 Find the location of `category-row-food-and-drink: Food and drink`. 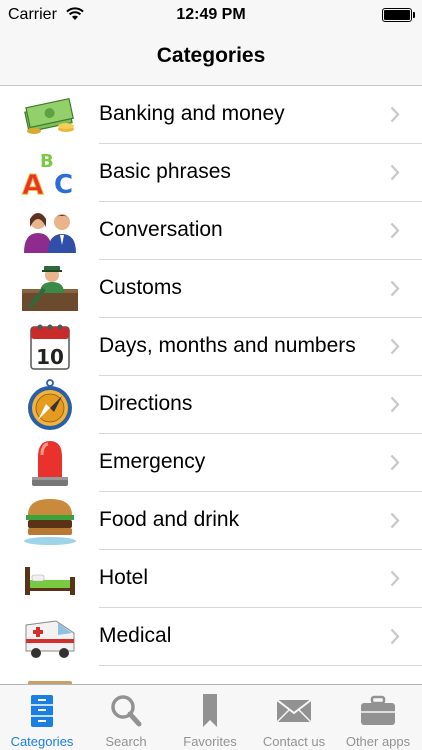

category-row-food-and-drink: Food and drink is located at coordinates (211, 521).